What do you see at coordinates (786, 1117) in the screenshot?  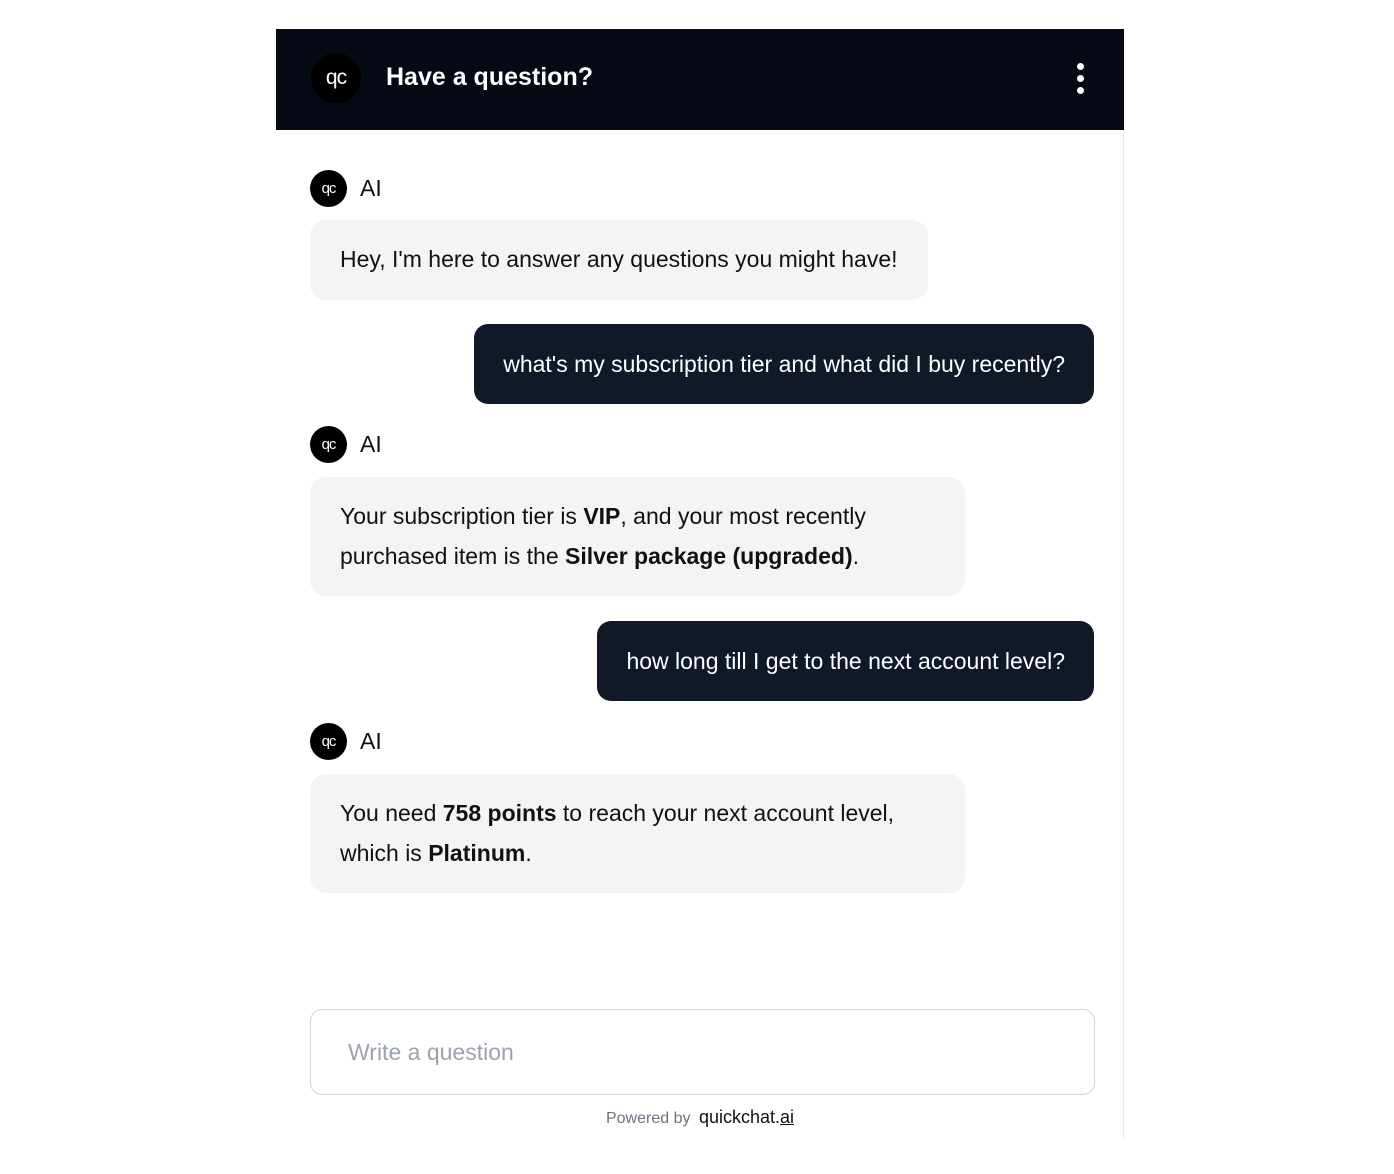 I see `brand-suffix: ai` at bounding box center [786, 1117].